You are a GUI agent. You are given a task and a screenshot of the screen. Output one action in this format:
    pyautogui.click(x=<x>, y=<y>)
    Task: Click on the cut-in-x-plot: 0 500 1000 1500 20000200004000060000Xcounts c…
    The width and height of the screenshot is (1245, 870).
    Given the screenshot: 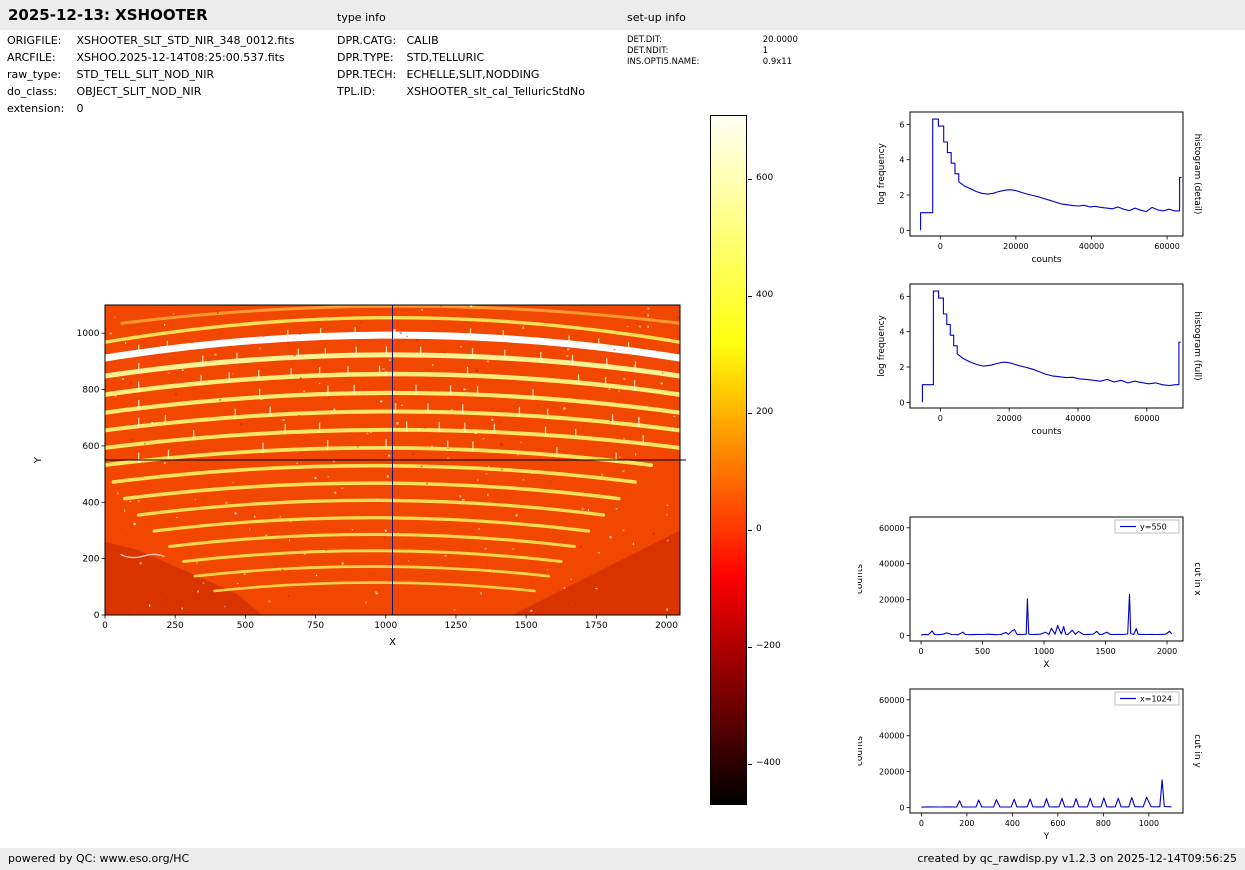 What is the action you would take?
    pyautogui.click(x=1030, y=593)
    